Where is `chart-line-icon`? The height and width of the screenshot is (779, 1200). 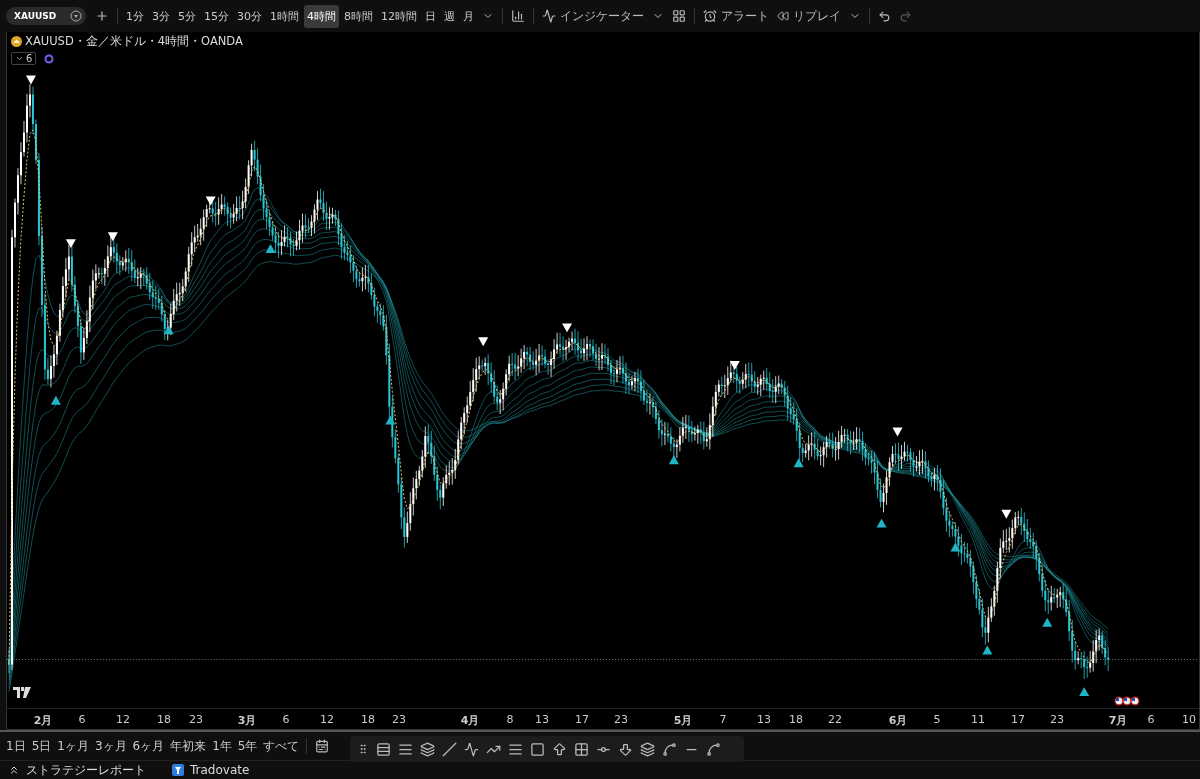 chart-line-icon is located at coordinates (549, 16).